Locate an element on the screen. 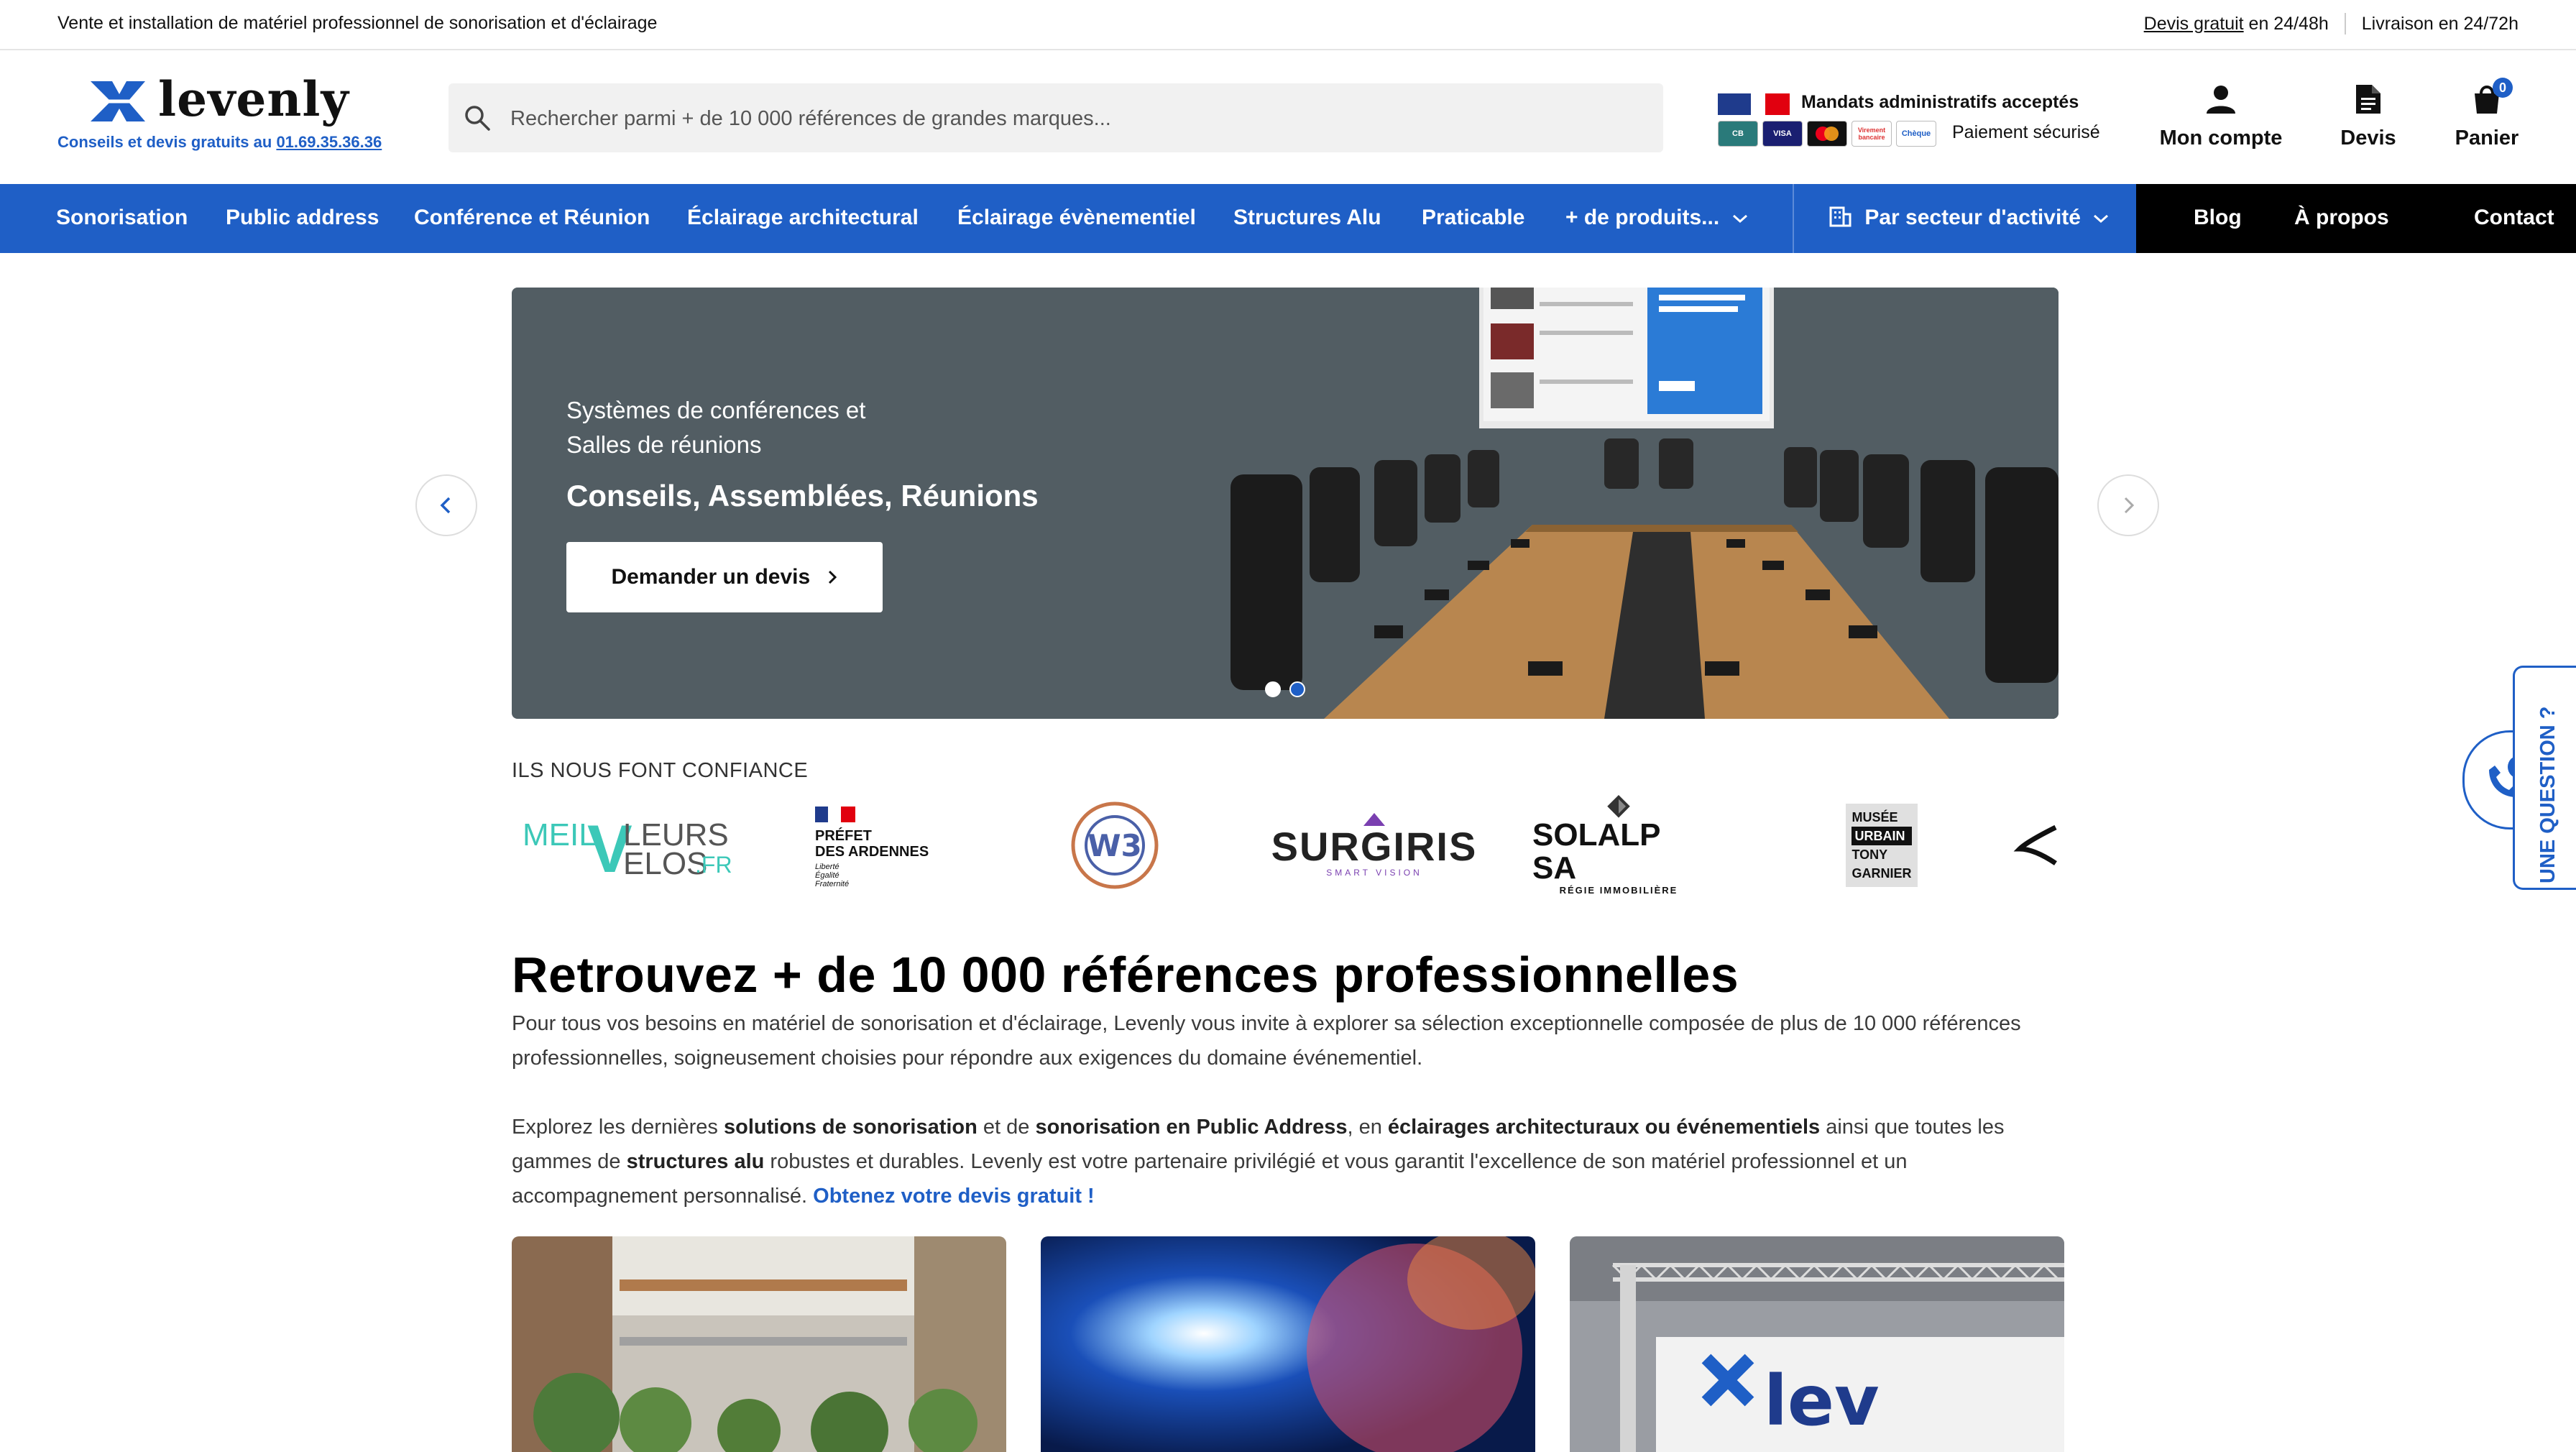 The image size is (2576, 1452). carousel-dots is located at coordinates (1285, 689).